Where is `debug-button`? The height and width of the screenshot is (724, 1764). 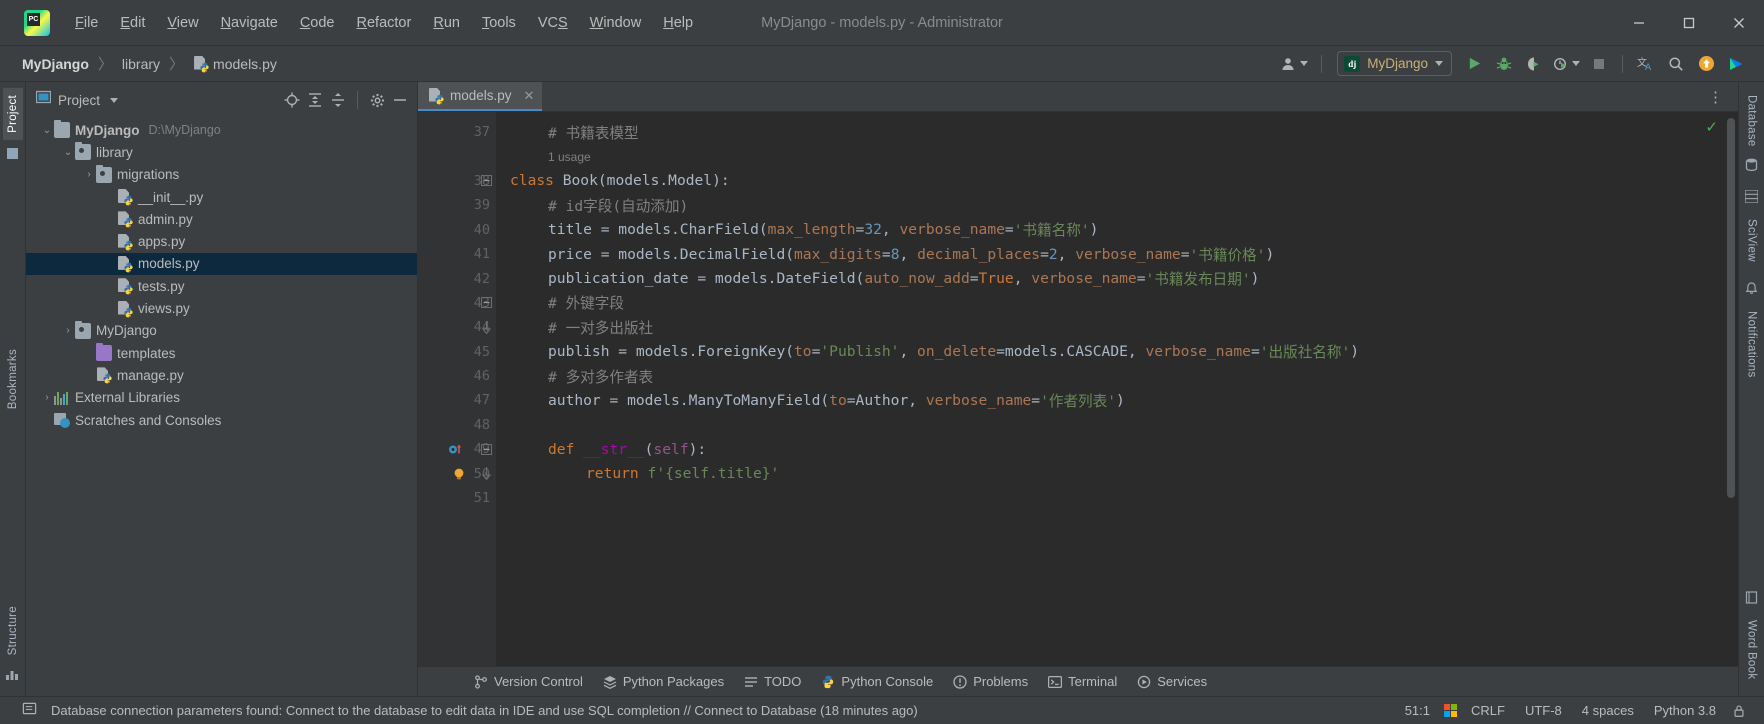
debug-button is located at coordinates (1504, 64).